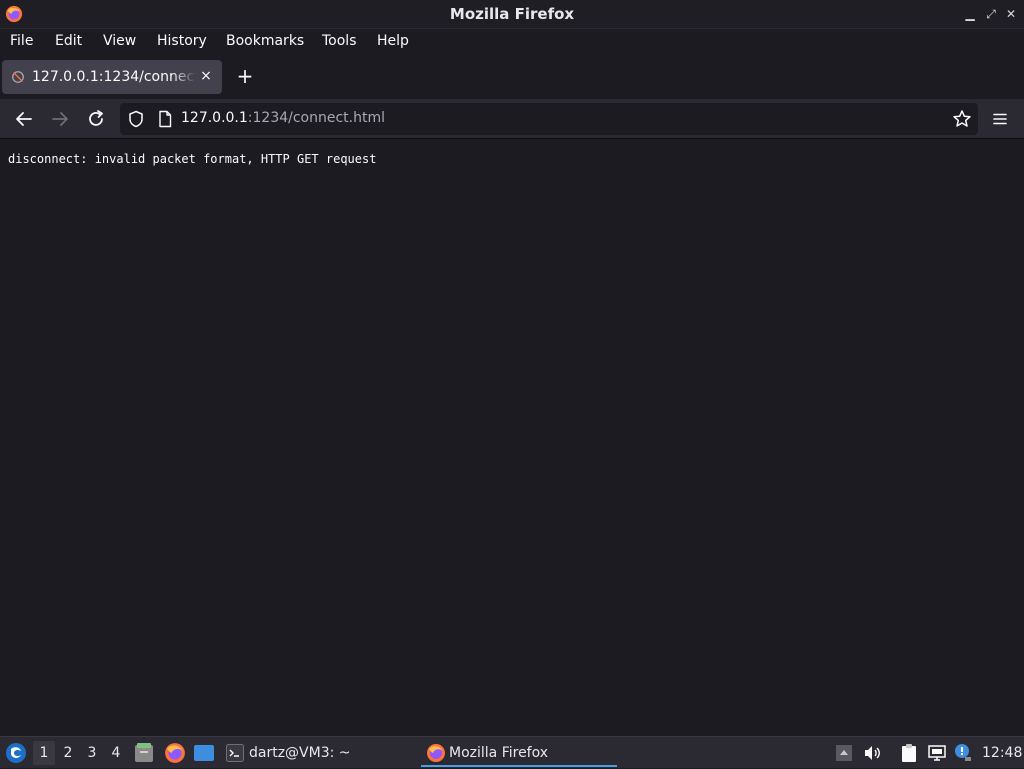 The image size is (1024, 769). I want to click on minimize-icon: ▁, so click(970, 14).